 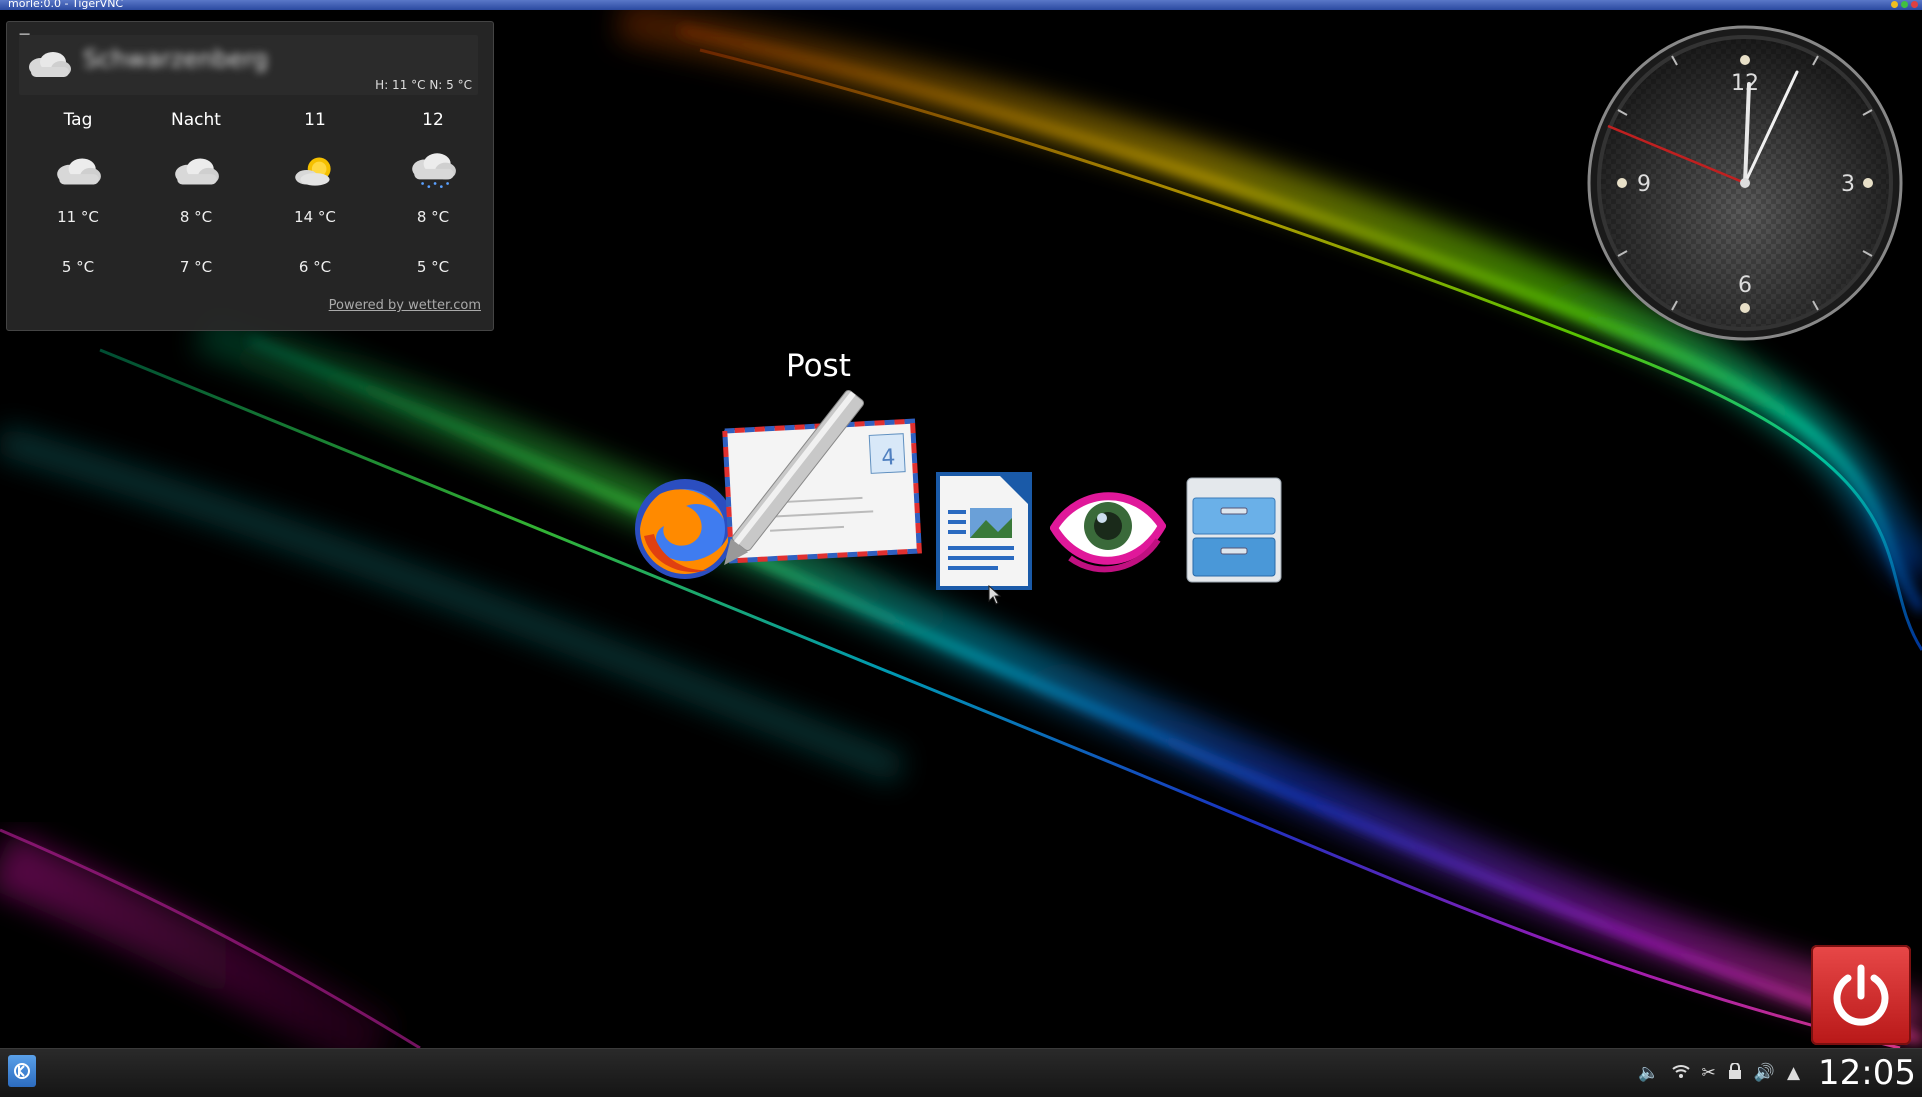 I want to click on dock-item-image-viewer, so click(x=1108, y=532).